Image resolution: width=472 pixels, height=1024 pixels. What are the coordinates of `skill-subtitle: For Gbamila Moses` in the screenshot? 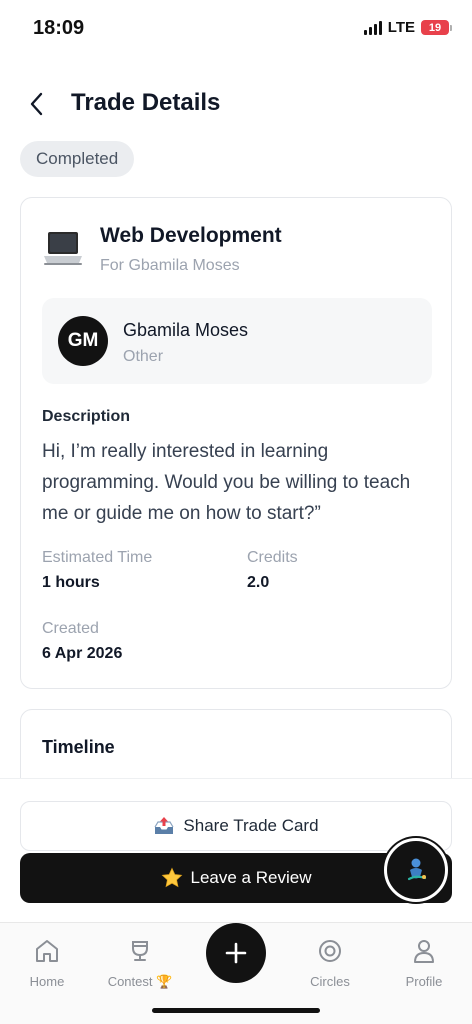 It's located at (170, 265).